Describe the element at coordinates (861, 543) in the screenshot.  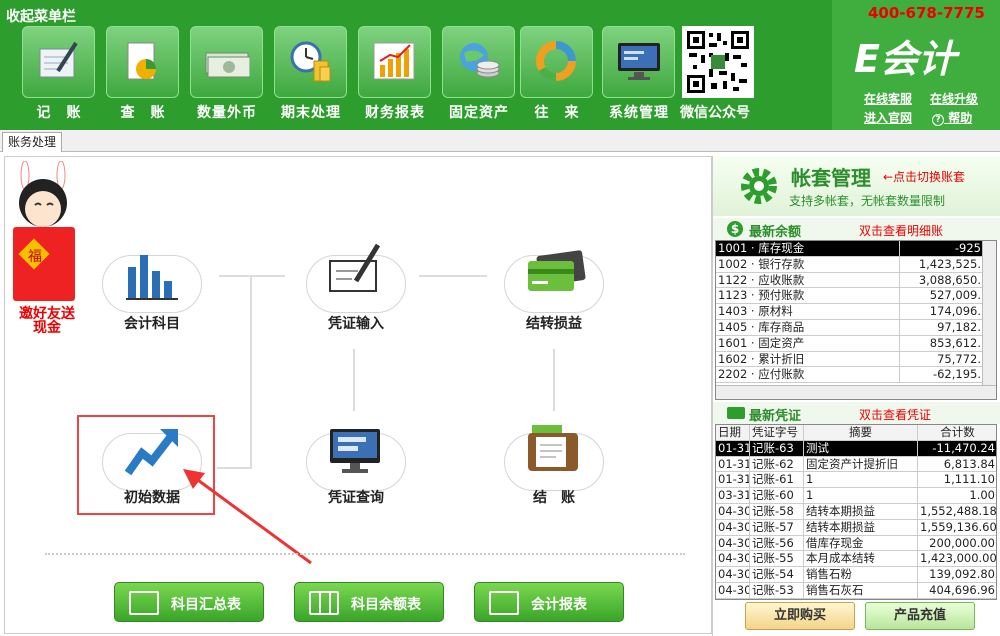
I see `voucher-memo: 借库存现金` at that location.